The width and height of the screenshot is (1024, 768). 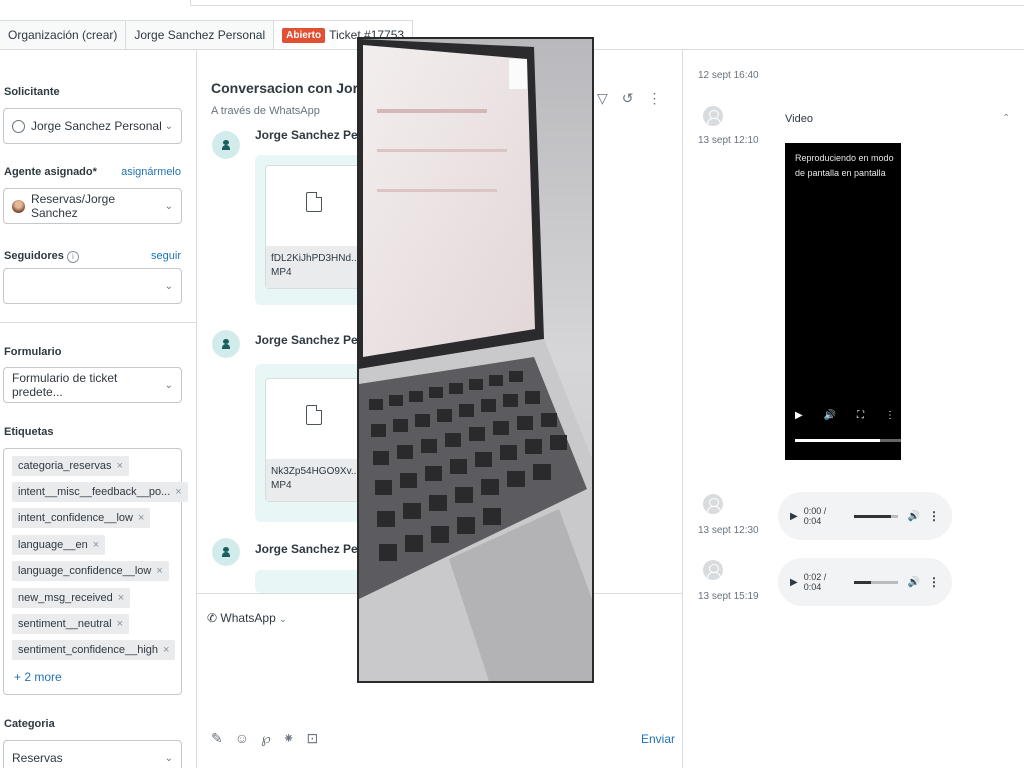 What do you see at coordinates (602, 98) in the screenshot?
I see `filter-icon: ▽` at bounding box center [602, 98].